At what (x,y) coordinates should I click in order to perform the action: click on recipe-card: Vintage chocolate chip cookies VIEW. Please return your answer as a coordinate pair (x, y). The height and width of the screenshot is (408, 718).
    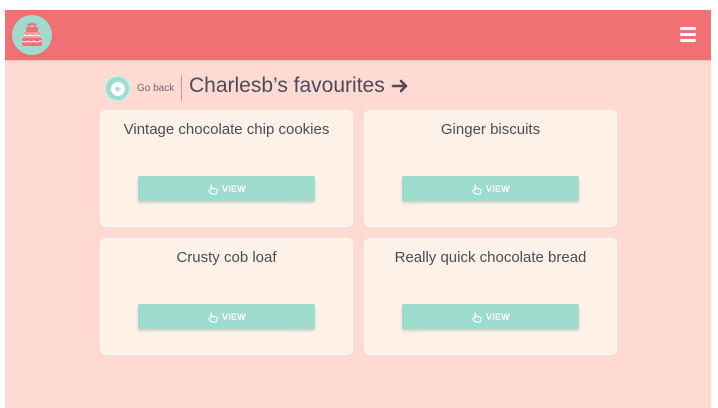
    Looking at the image, I should click on (226, 168).